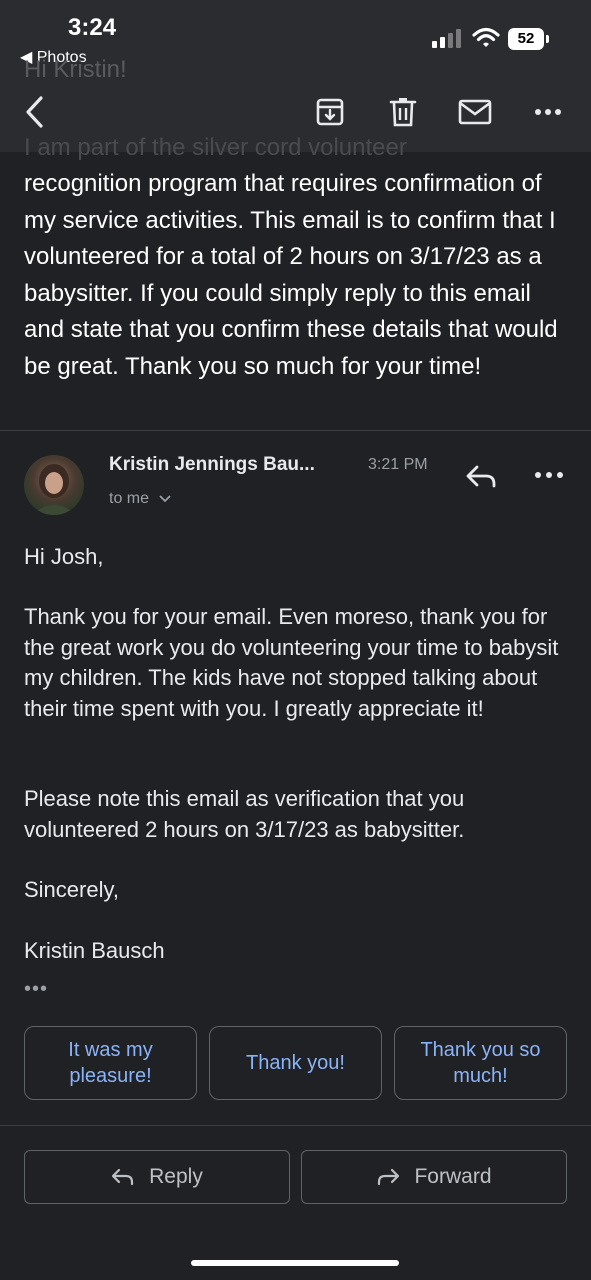 This screenshot has height=1280, width=591. I want to click on battery-icon: 52, so click(529, 39).